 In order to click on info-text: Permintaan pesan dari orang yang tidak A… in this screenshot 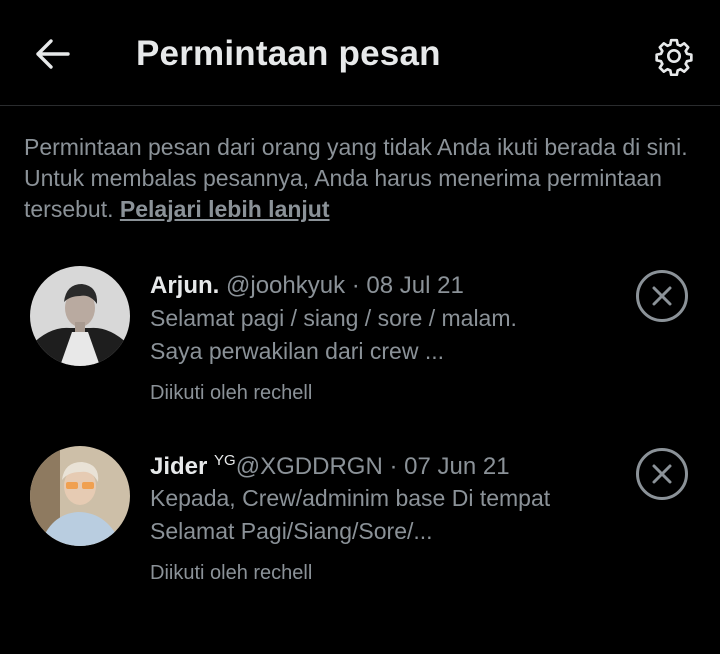, I will do `click(360, 178)`.